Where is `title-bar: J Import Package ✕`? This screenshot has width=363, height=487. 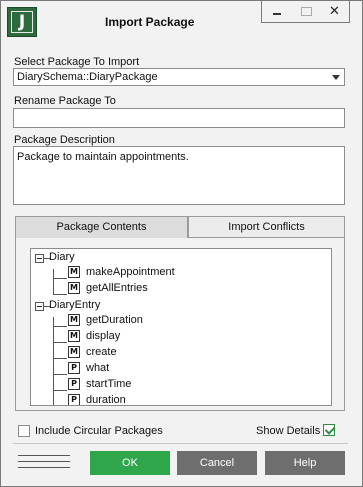
title-bar: J Import Package ✕ is located at coordinates (181, 21).